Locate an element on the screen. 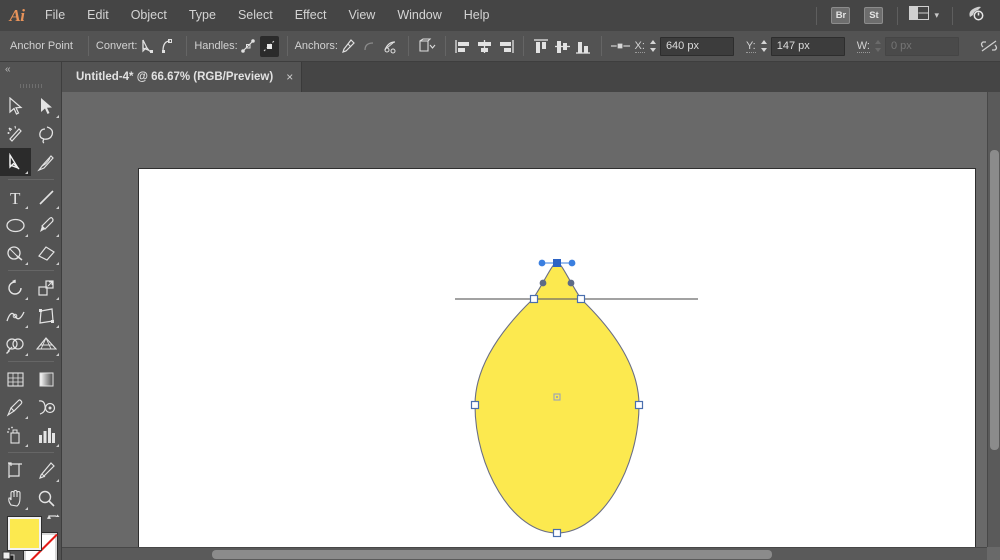  align-top-icon is located at coordinates (541, 46).